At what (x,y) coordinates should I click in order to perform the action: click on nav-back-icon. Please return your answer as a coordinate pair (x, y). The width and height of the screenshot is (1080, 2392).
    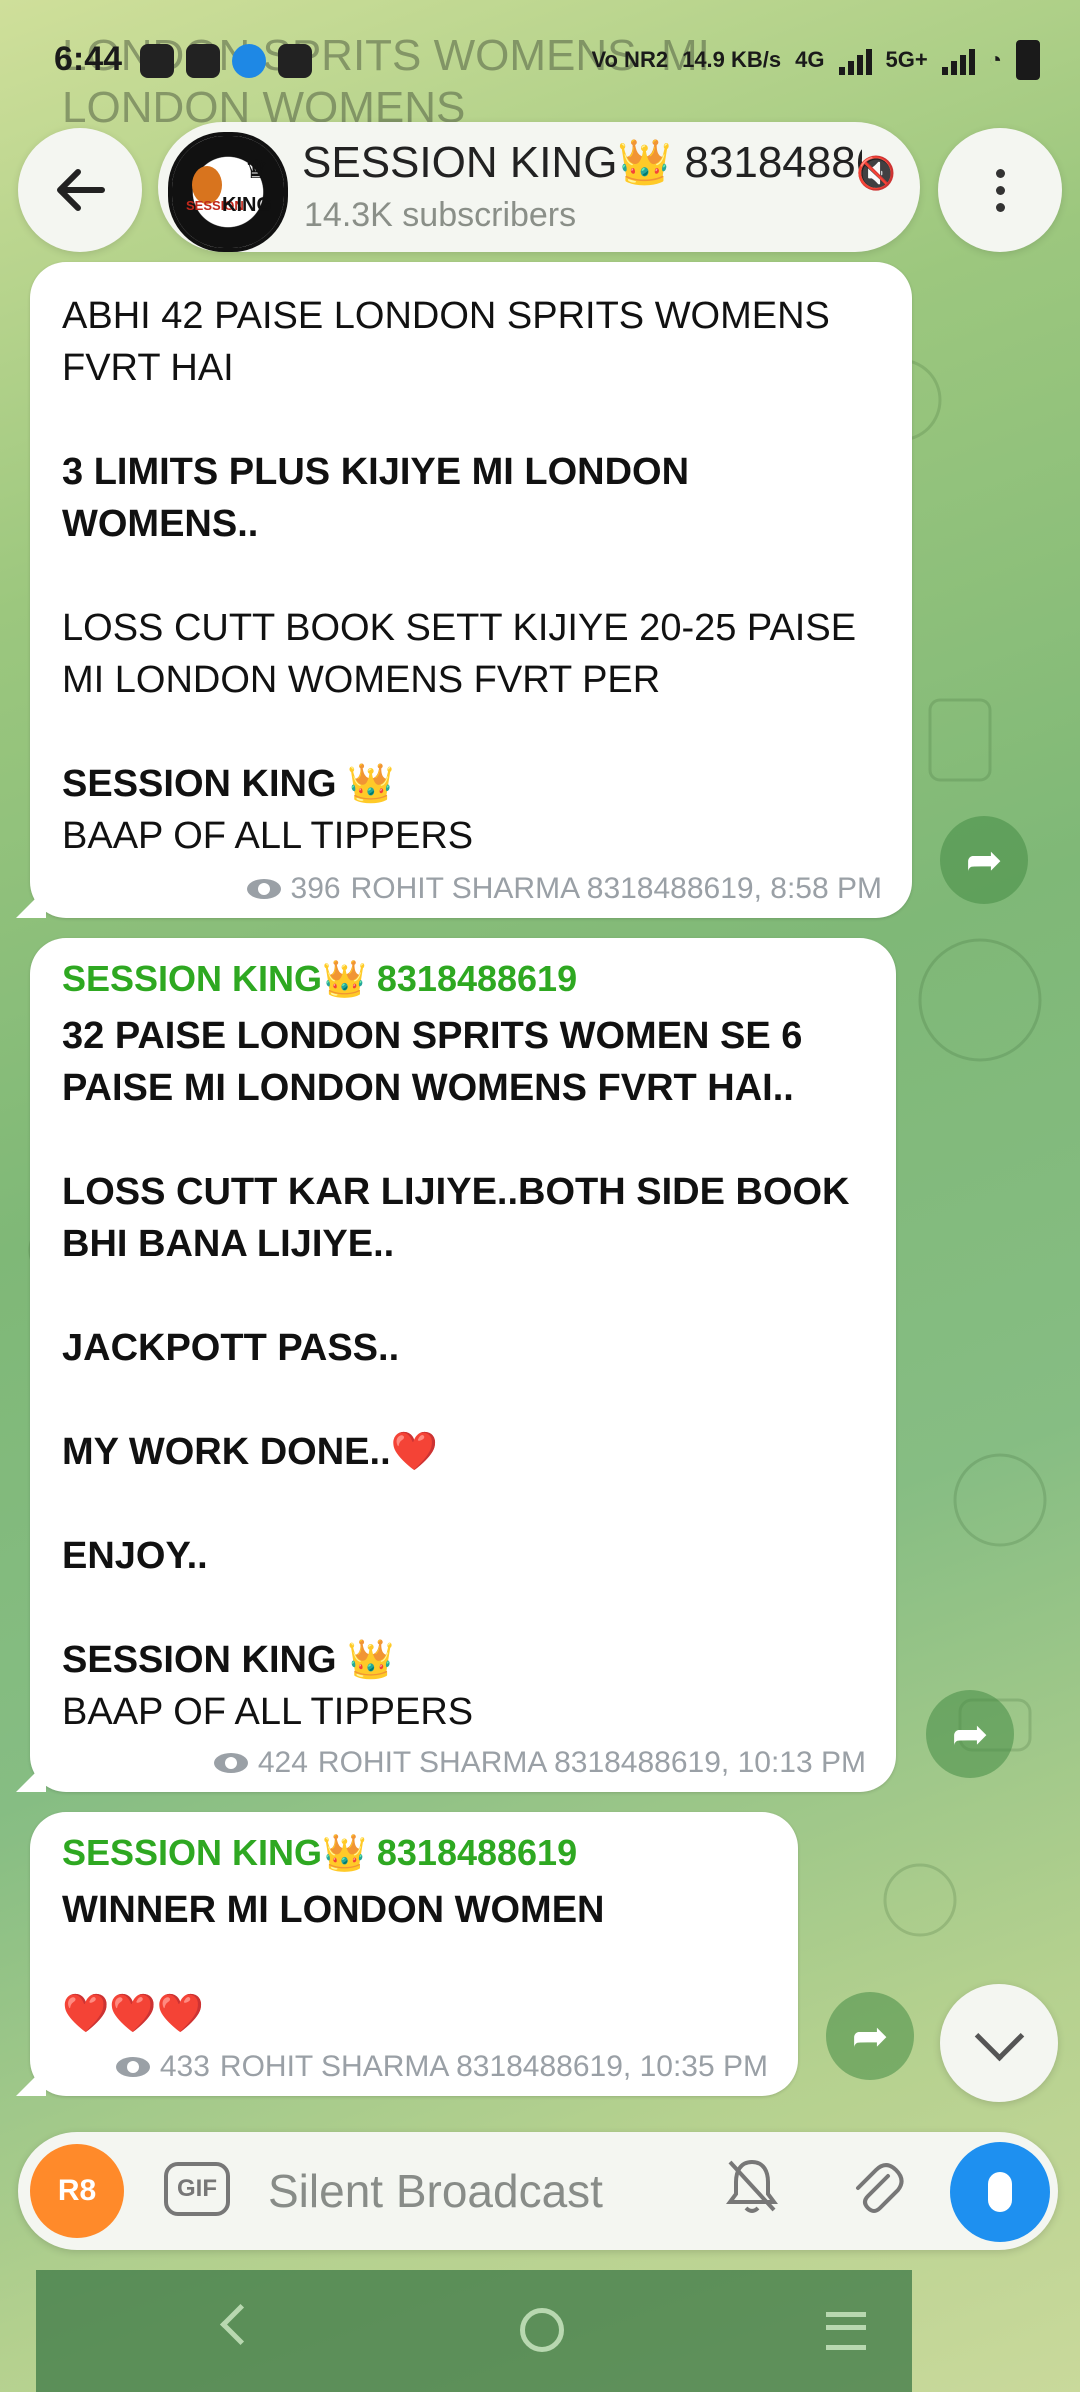
    Looking at the image, I should click on (240, 2324).